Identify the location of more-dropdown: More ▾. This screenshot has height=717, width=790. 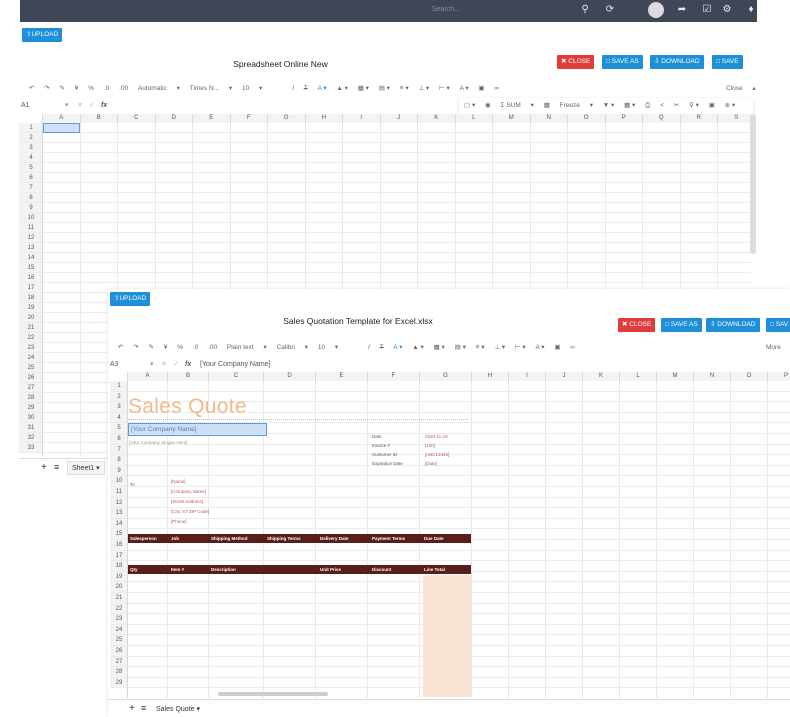
(778, 348).